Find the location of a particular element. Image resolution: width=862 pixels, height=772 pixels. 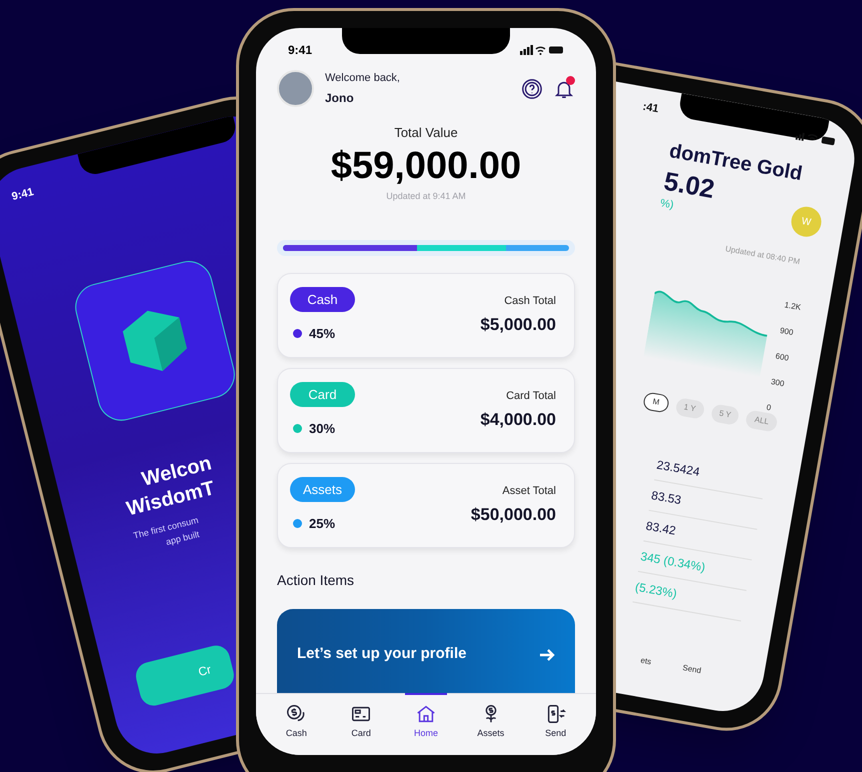

account-card: Card 30% Card Total $4,000.00 is located at coordinates (426, 410).